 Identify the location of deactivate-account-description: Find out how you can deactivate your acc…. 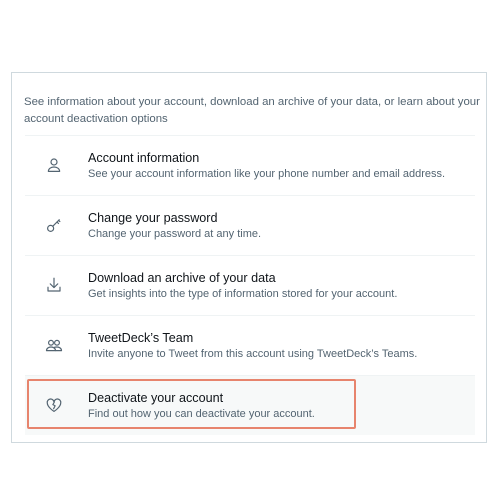
(201, 414).